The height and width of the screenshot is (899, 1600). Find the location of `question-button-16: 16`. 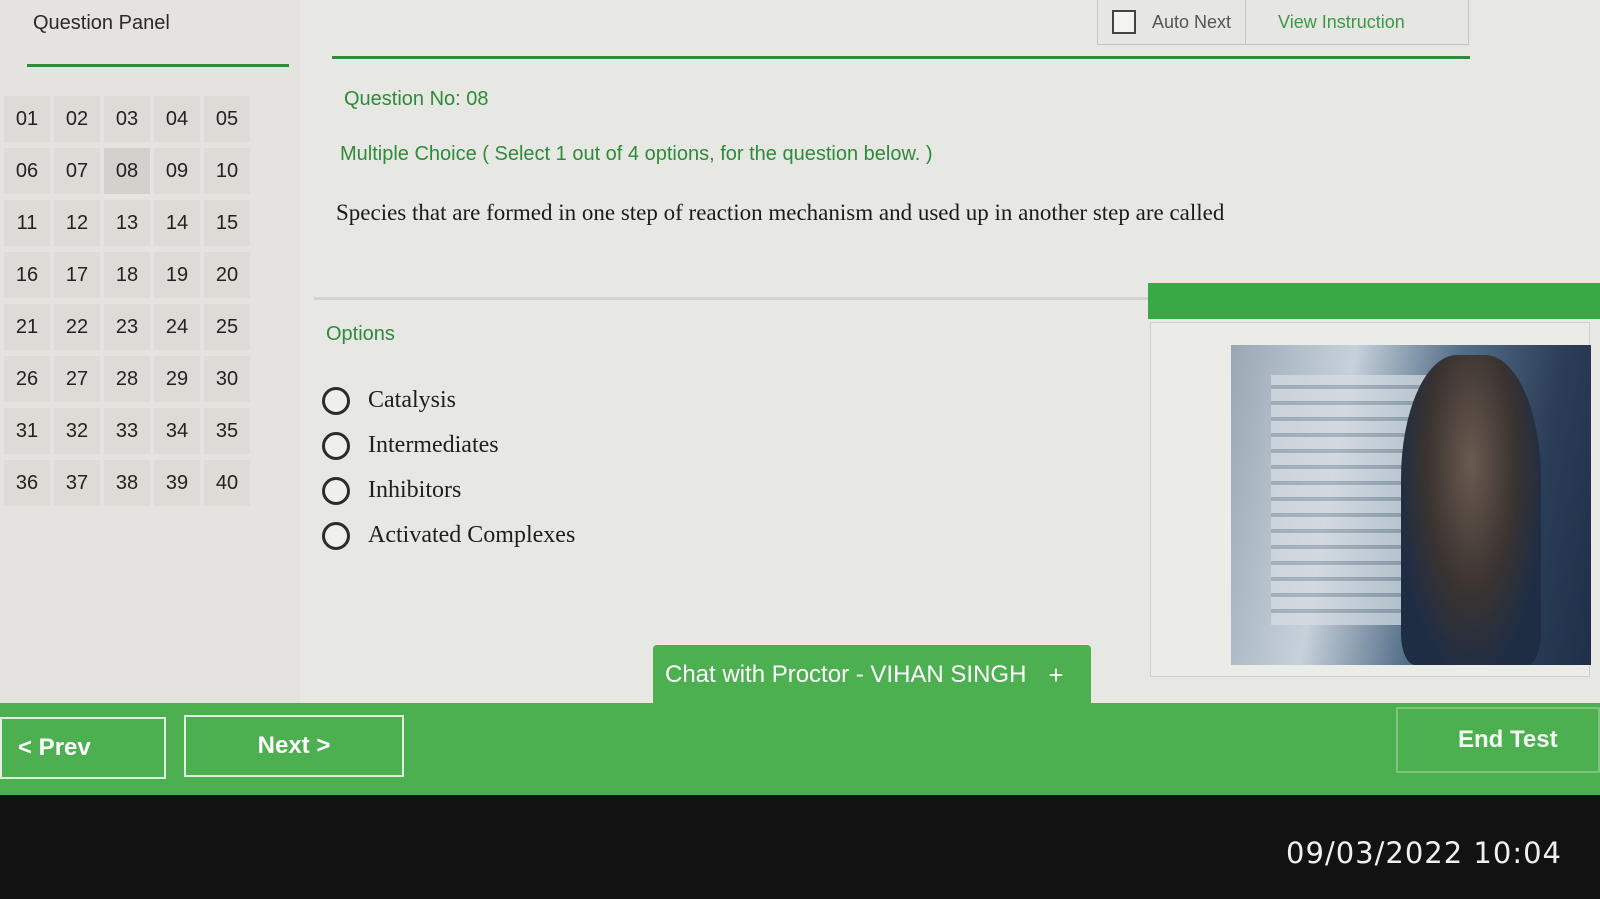

question-button-16: 16 is located at coordinates (27, 275).